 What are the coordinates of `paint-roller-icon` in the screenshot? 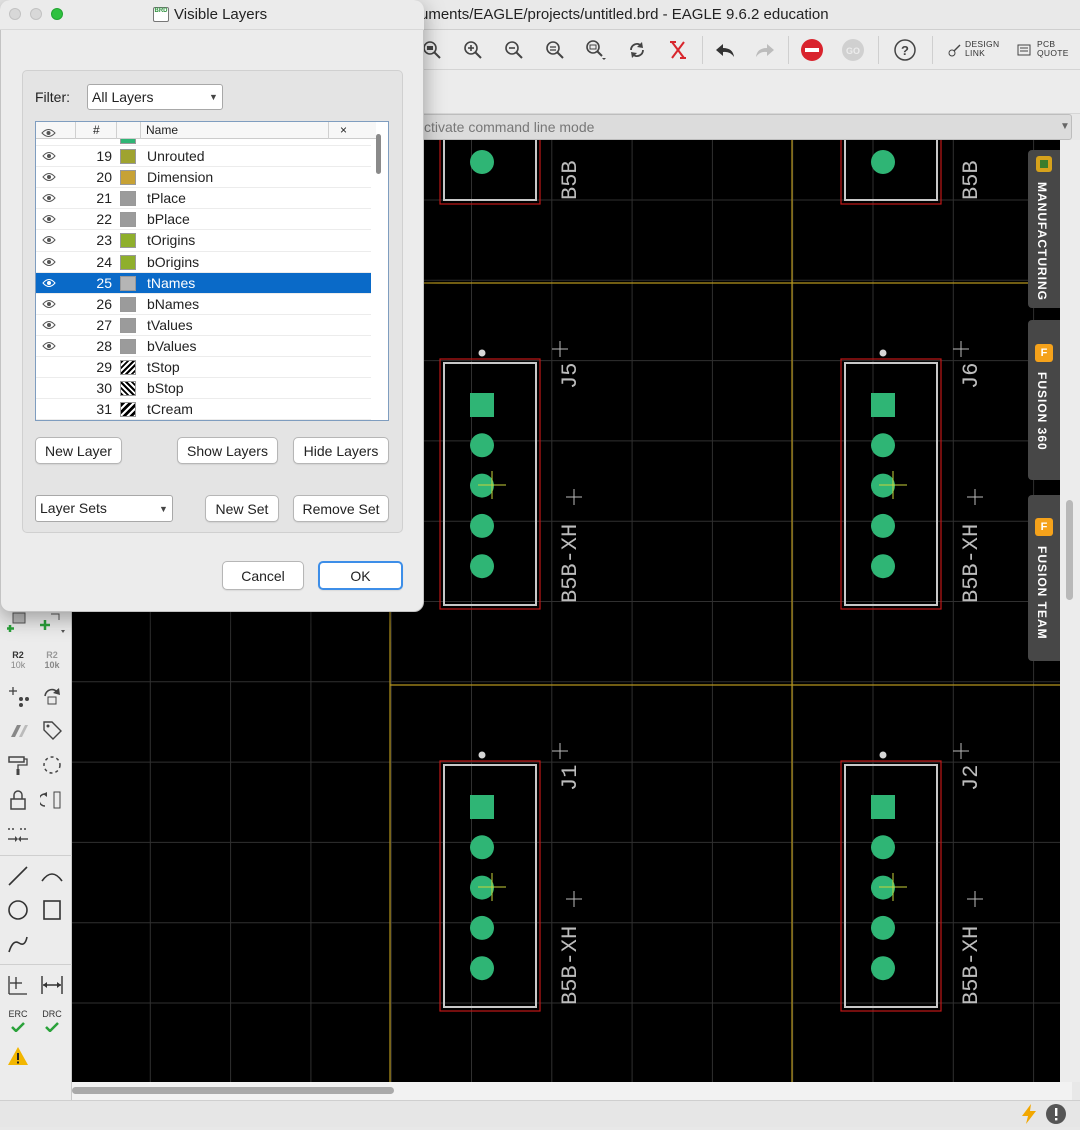 It's located at (18, 765).